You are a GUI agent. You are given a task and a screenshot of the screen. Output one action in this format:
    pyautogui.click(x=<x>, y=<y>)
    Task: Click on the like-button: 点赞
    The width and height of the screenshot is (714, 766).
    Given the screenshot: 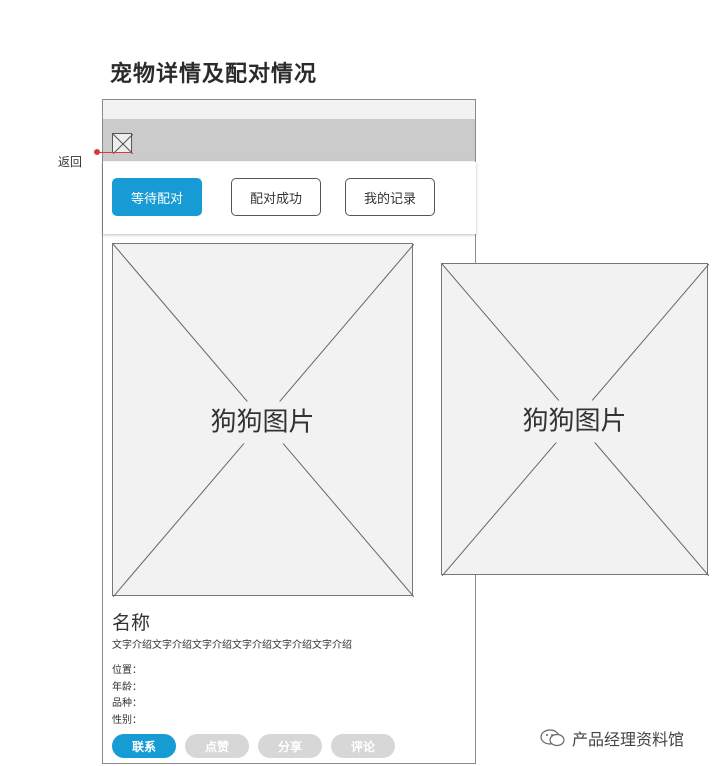 What is the action you would take?
    pyautogui.click(x=217, y=746)
    